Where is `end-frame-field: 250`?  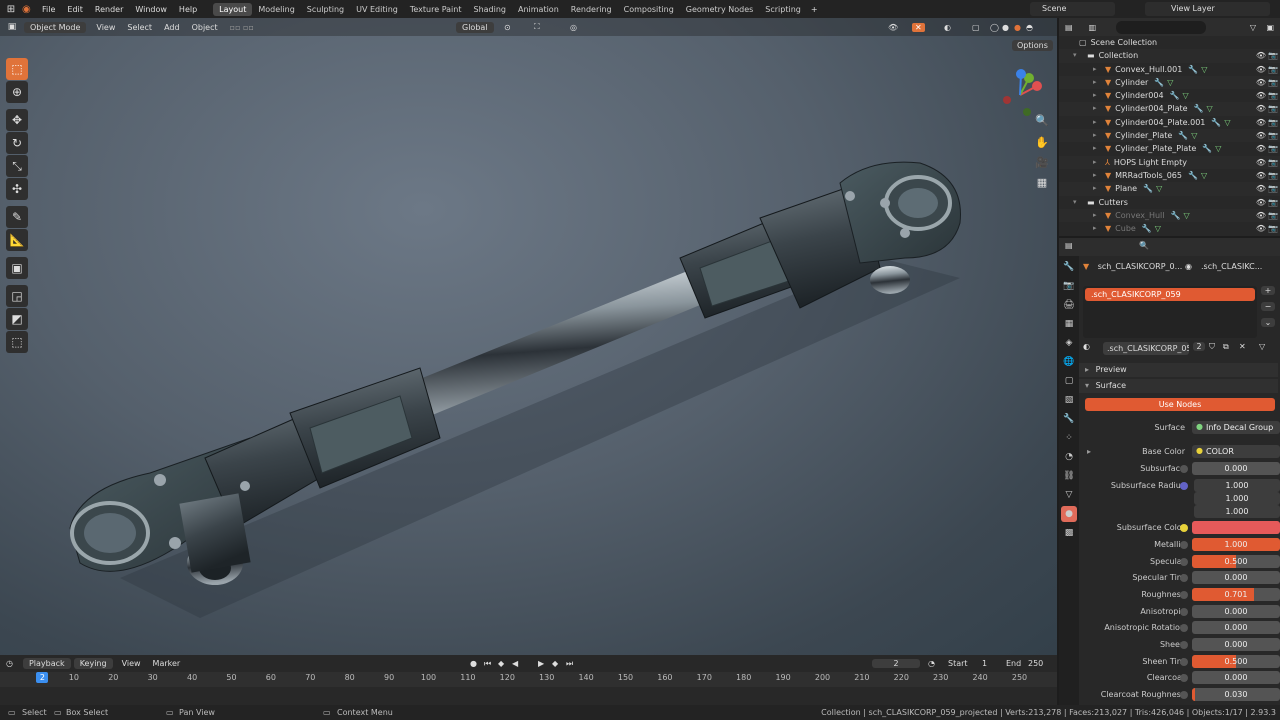 end-frame-field: 250 is located at coordinates (1035, 663).